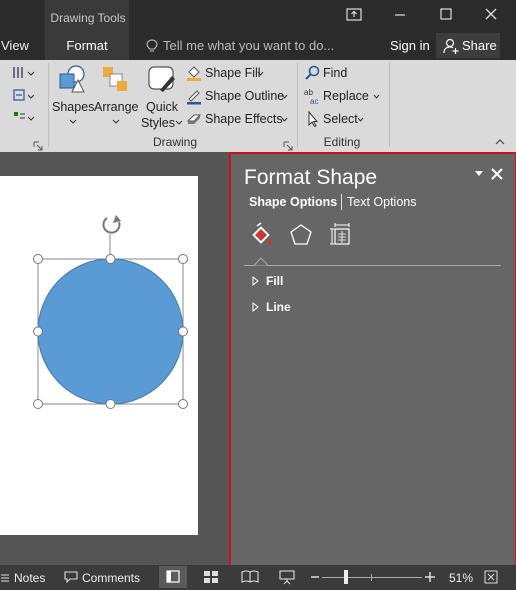  I want to click on replace-button: ab ac Replace, so click(343, 96).